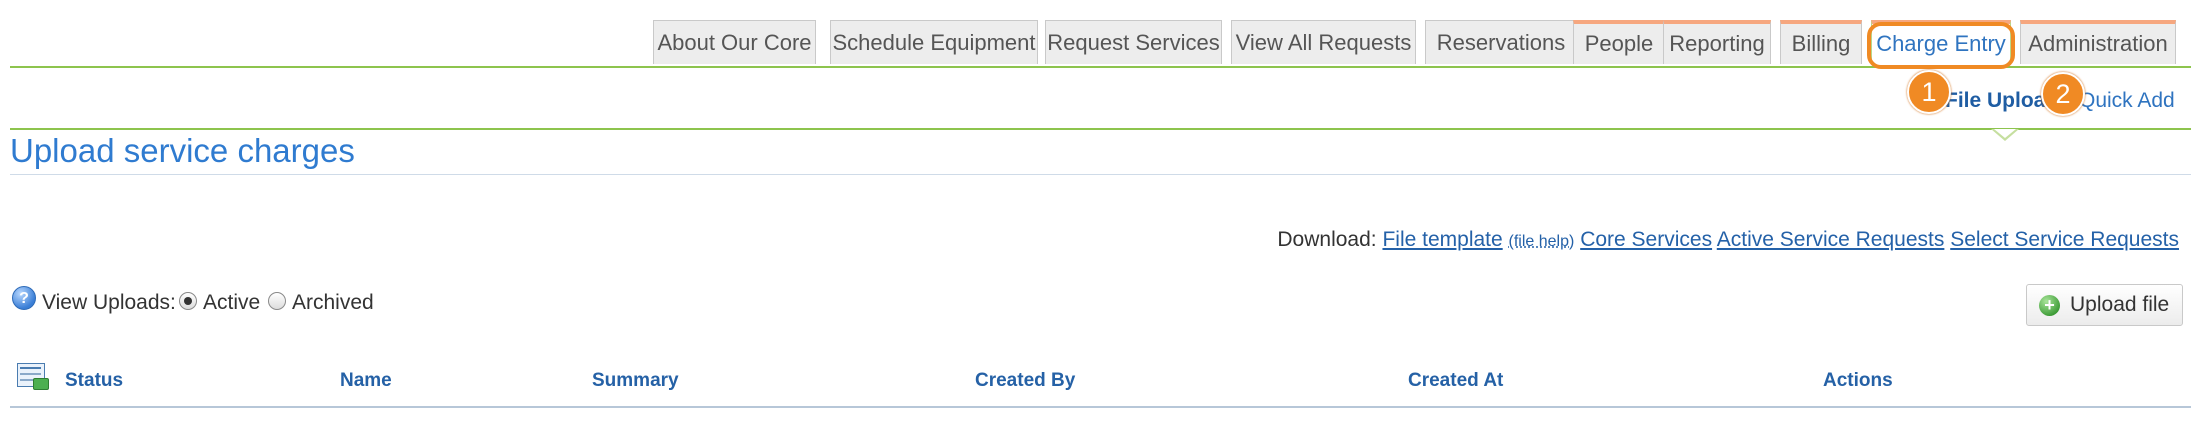 This screenshot has width=2191, height=431. What do you see at coordinates (1100, 174) in the screenshot?
I see `title-divider` at bounding box center [1100, 174].